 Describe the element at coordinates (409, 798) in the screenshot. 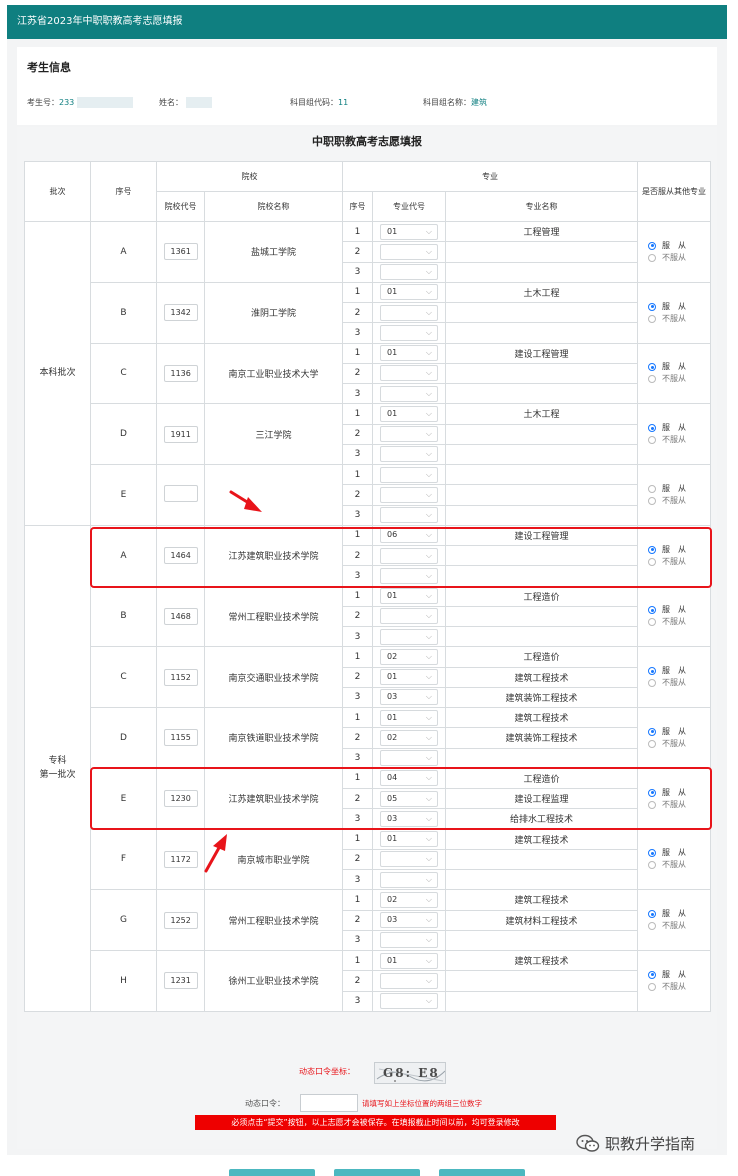

I see `major-code-select: 05 ⌵` at that location.